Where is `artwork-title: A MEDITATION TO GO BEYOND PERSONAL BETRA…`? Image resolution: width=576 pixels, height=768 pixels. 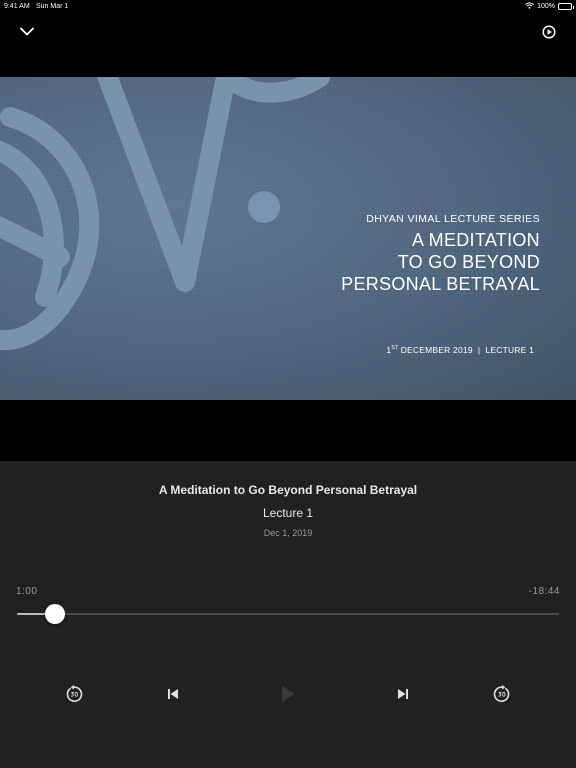 artwork-title: A MEDITATION TO GO BEYOND PERSONAL BETRA… is located at coordinates (440, 262).